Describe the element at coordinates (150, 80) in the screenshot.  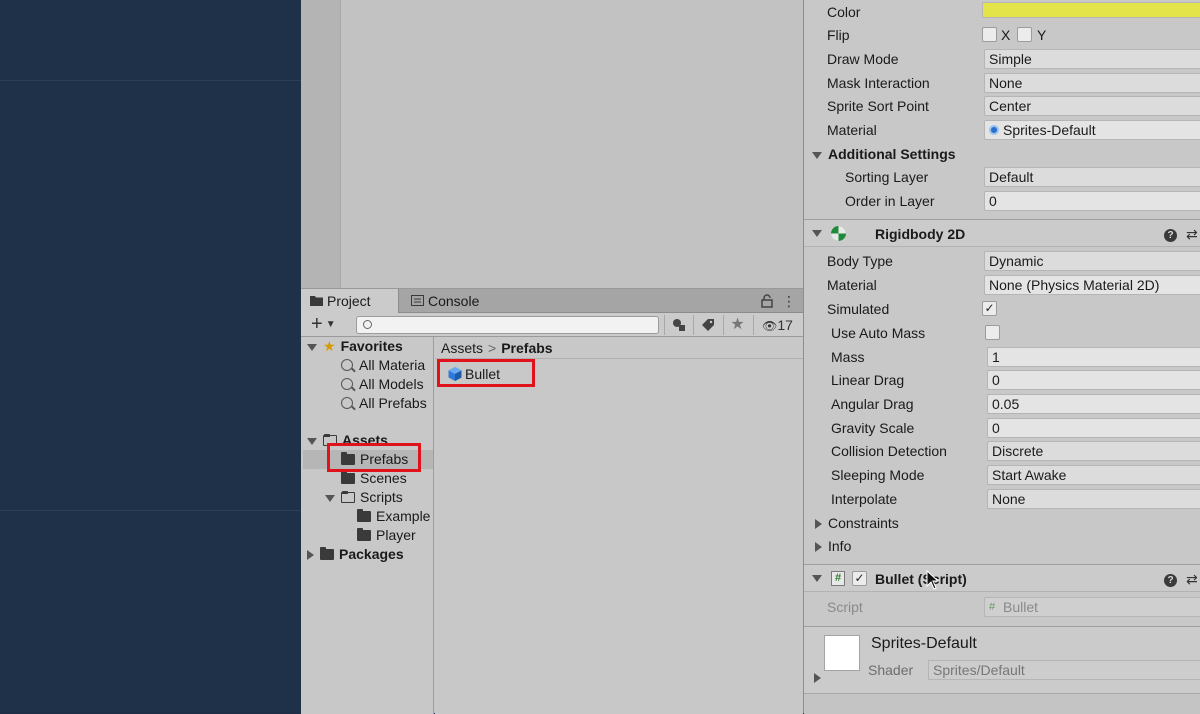
I see `grid-line` at that location.